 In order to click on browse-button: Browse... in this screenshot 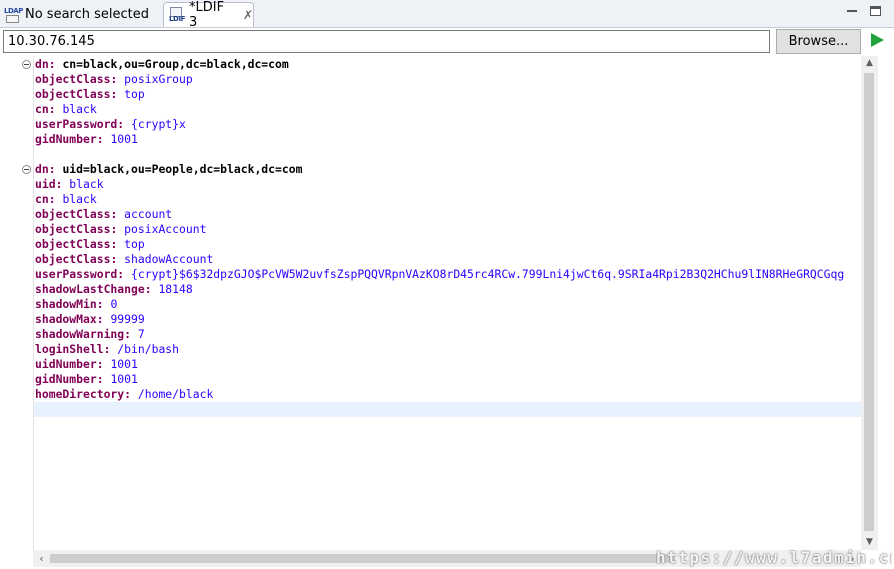, I will do `click(818, 41)`.